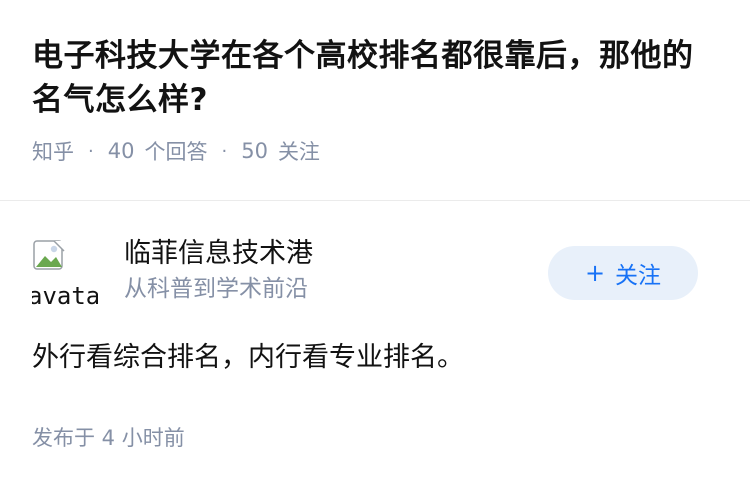  What do you see at coordinates (53, 151) in the screenshot?
I see `source-label: 知乎` at bounding box center [53, 151].